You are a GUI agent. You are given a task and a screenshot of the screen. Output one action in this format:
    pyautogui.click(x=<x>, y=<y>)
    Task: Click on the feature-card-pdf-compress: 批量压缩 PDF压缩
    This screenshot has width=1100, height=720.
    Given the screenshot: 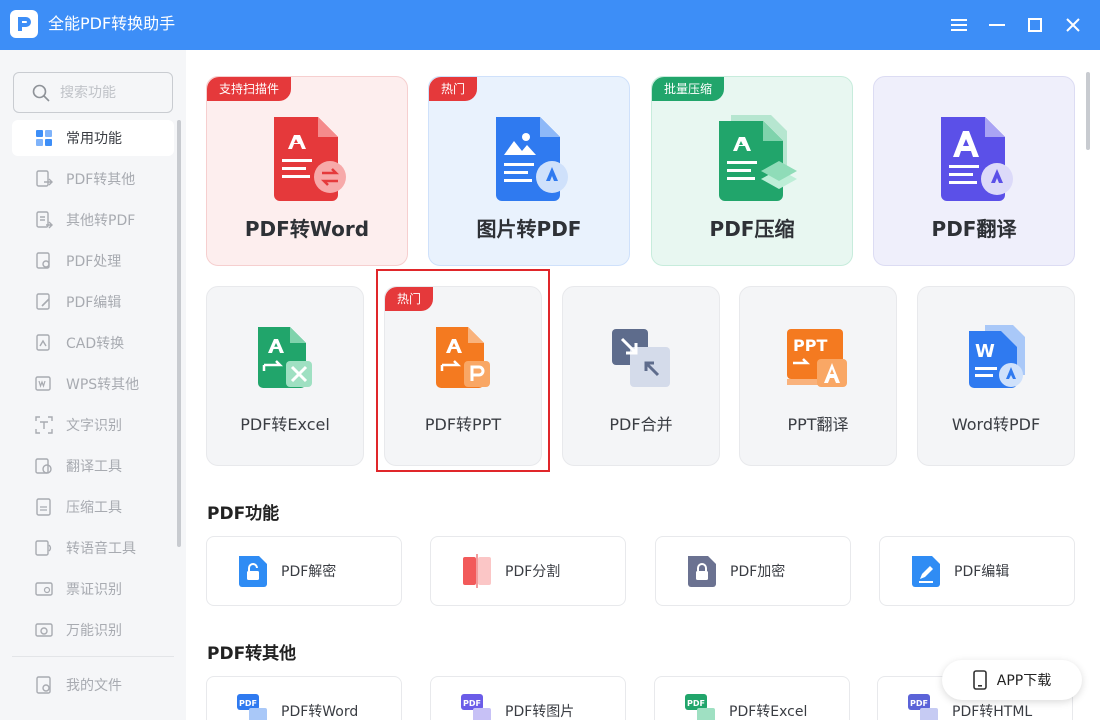 What is the action you would take?
    pyautogui.click(x=752, y=171)
    